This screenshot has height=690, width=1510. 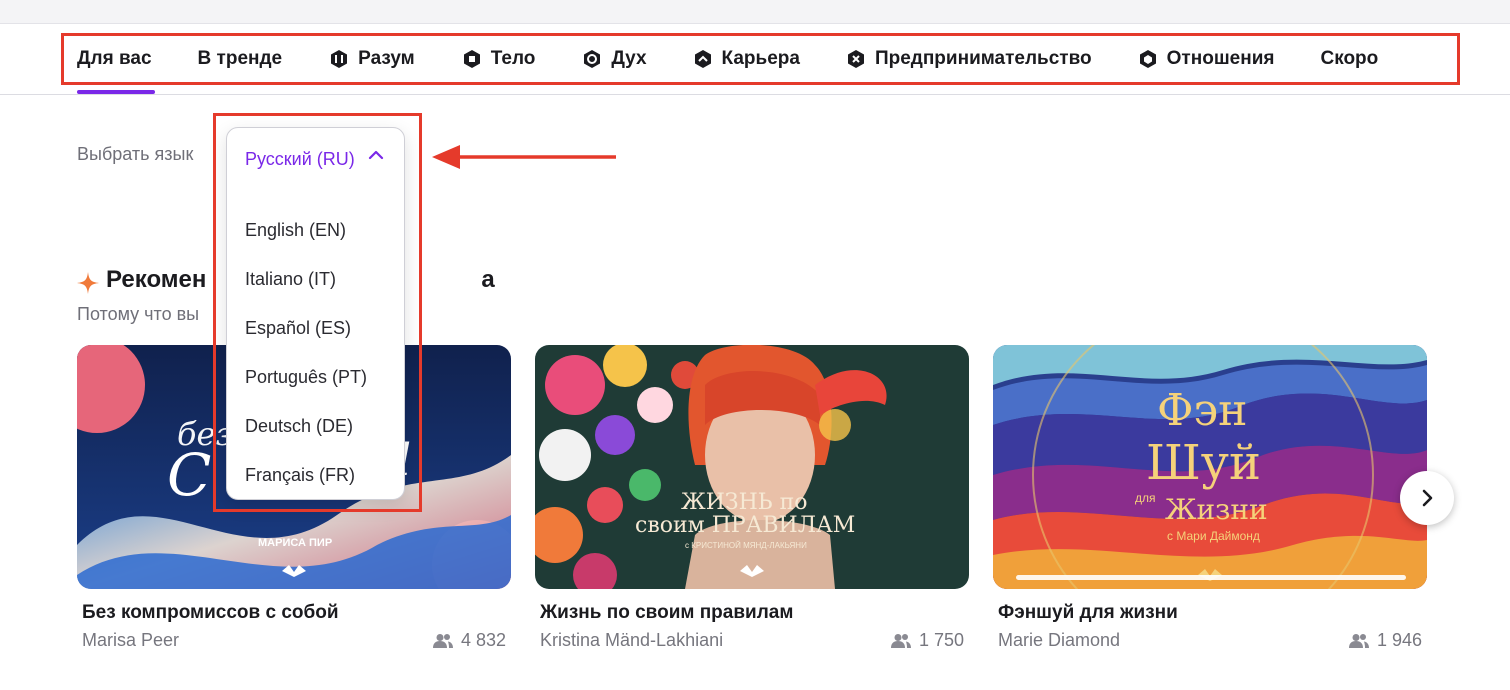 I want to click on cover-title-line2: своим ПРАВИЛАМ, so click(x=745, y=525).